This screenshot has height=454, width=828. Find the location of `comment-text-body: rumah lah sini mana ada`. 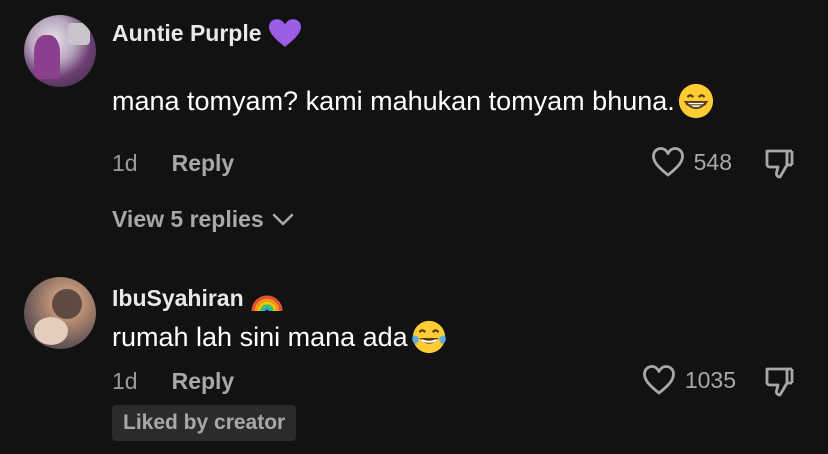

comment-text-body: rumah lah sini mana ada is located at coordinates (260, 336).